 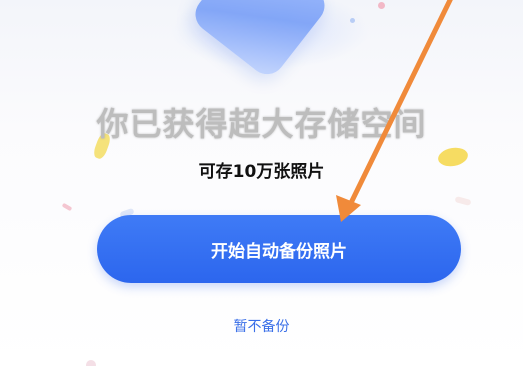 I want to click on headline: 你已获得超大存储空间, so click(x=261, y=124).